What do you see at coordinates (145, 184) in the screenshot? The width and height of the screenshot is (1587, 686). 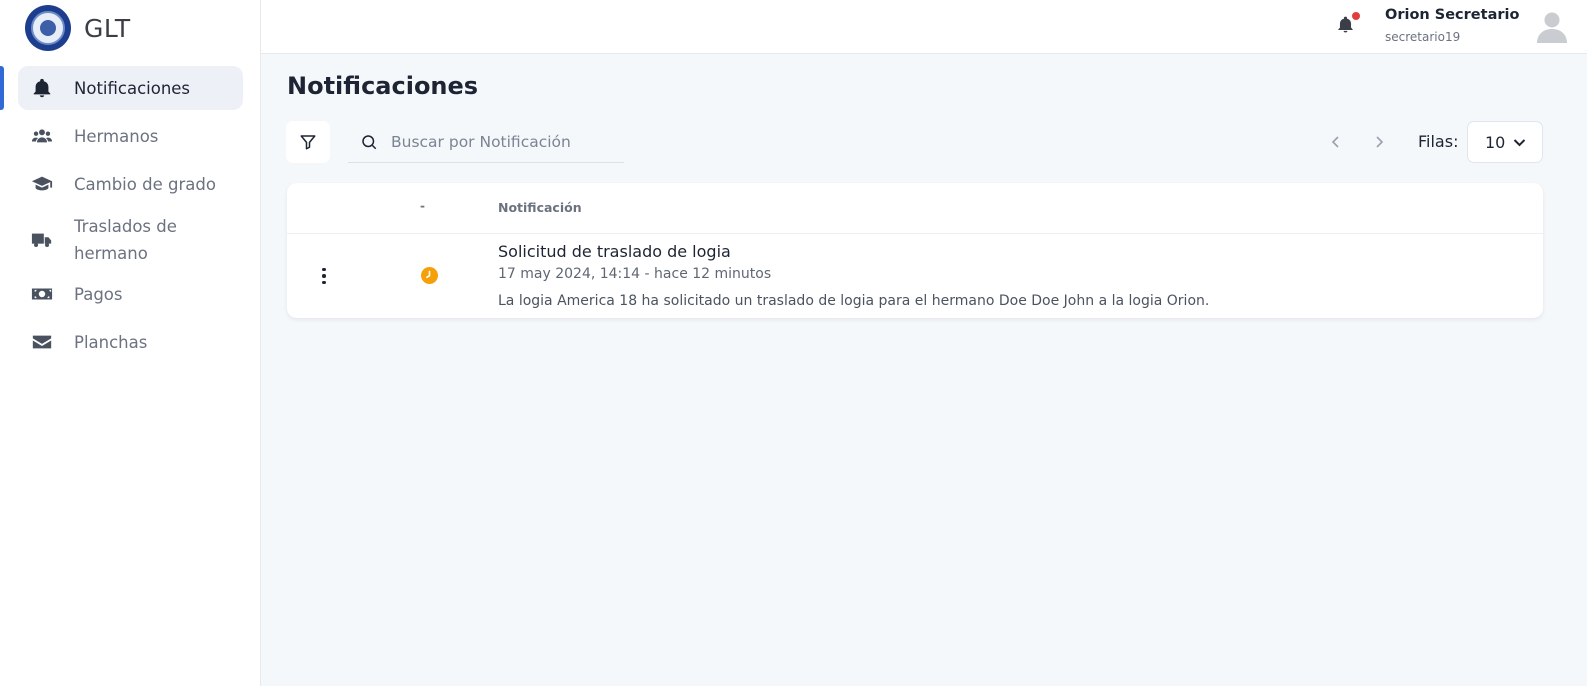 I see `sidebar-item-label: Cambio de grado` at bounding box center [145, 184].